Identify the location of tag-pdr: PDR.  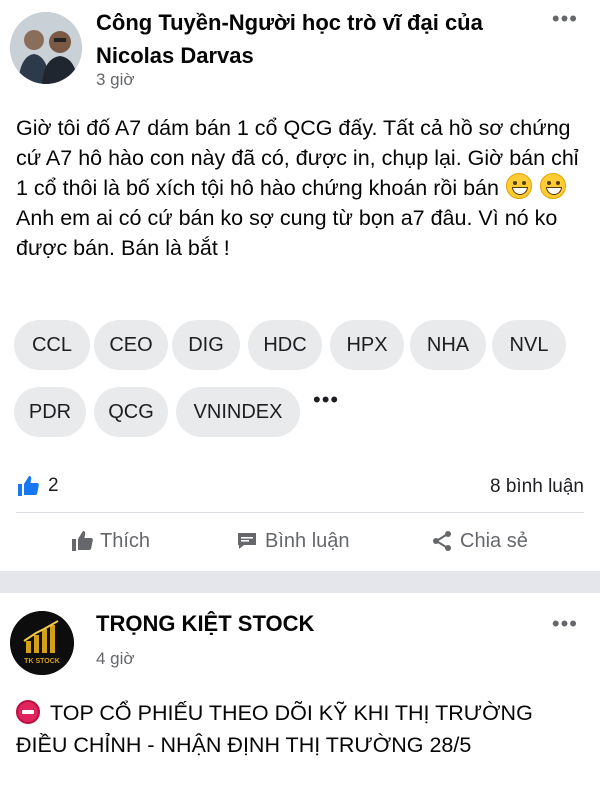
(50, 412).